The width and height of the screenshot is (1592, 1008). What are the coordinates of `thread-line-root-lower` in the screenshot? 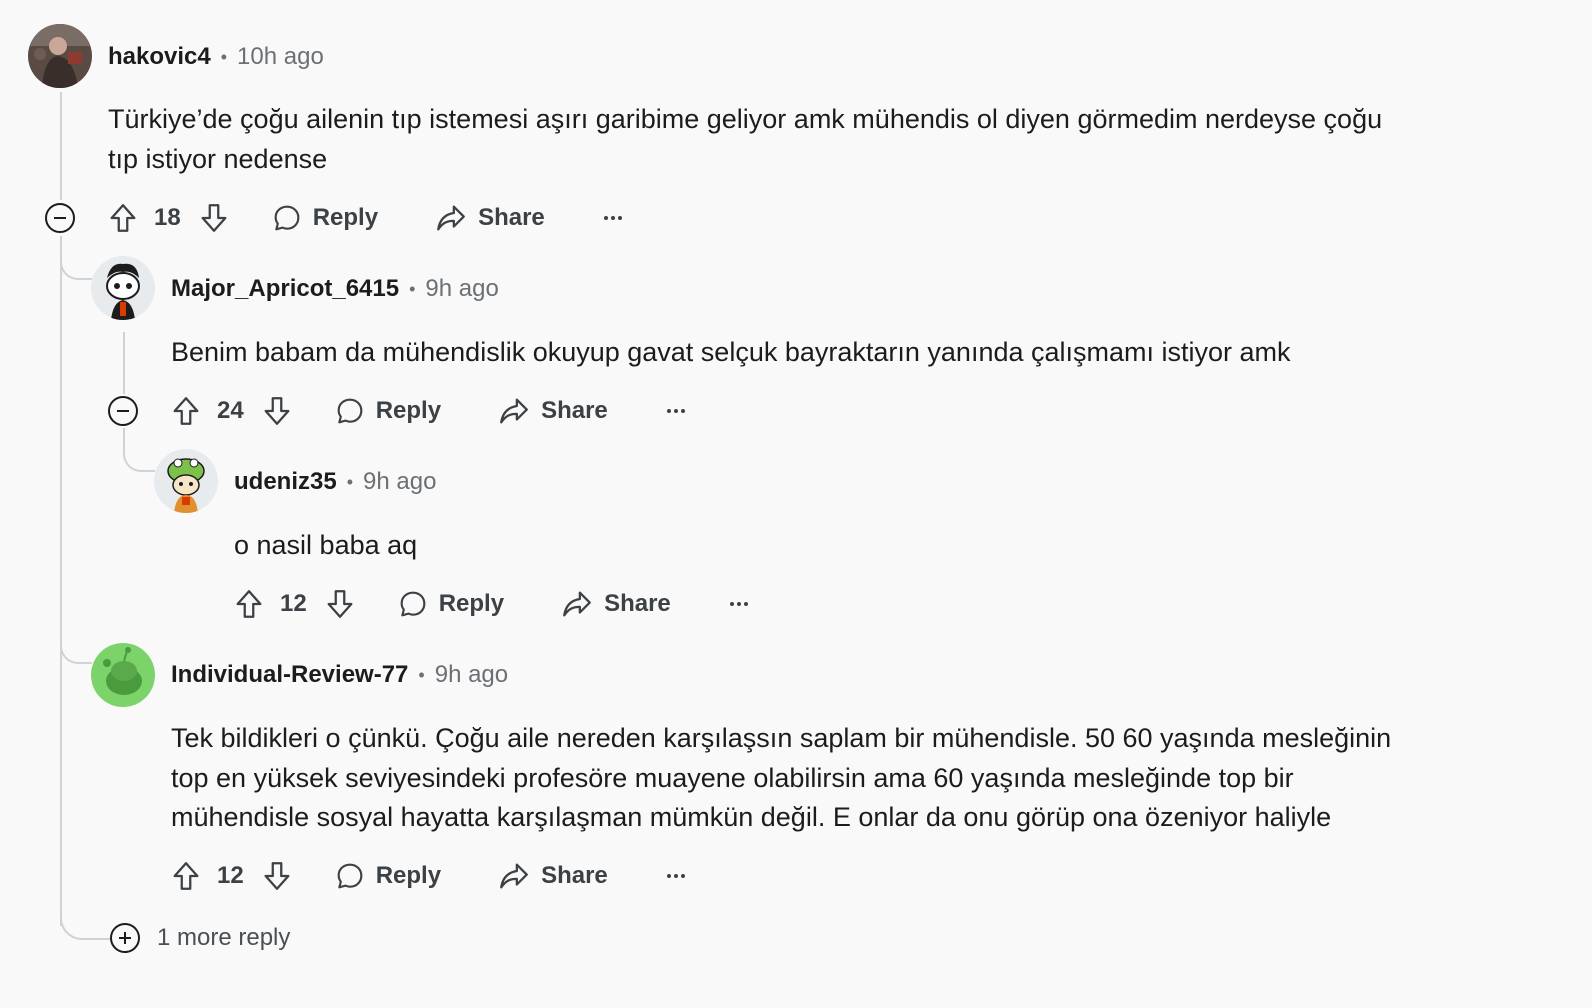 It's located at (61, 581).